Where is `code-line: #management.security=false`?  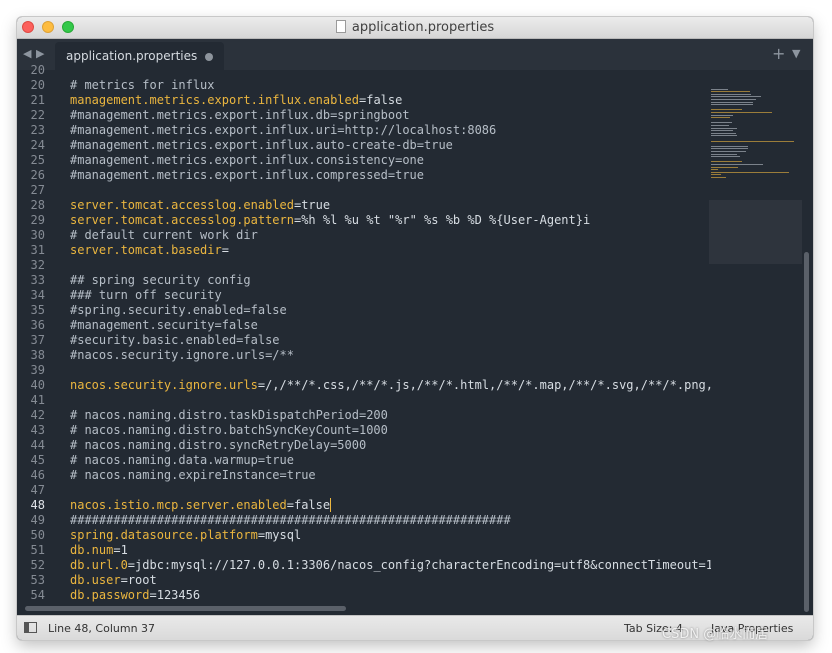
code-line: #management.security=false is located at coordinates (390, 325).